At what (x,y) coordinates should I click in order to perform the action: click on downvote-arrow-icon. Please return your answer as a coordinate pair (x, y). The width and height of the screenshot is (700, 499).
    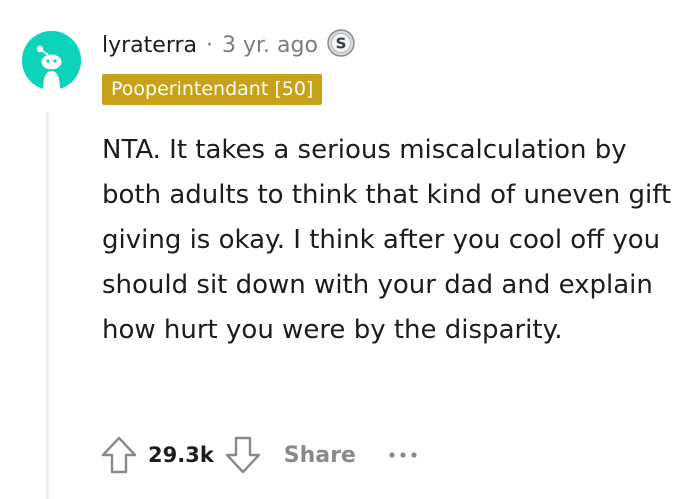
    Looking at the image, I should click on (242, 455).